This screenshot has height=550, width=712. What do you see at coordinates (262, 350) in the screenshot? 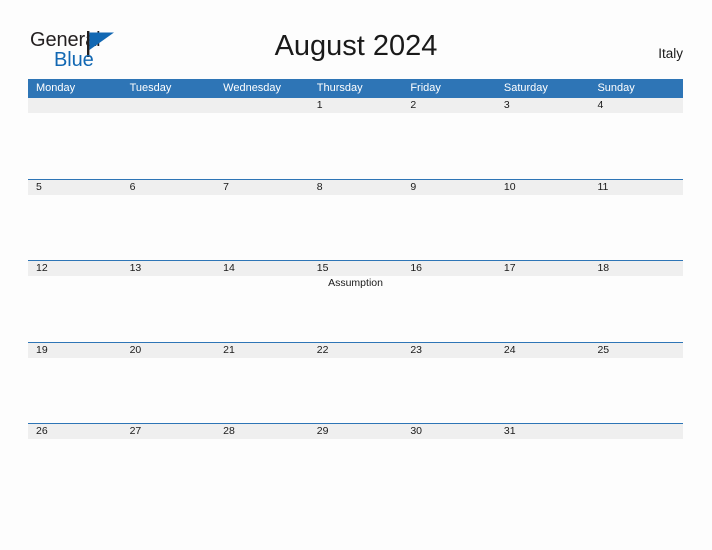
I see `day-number: 21` at bounding box center [262, 350].